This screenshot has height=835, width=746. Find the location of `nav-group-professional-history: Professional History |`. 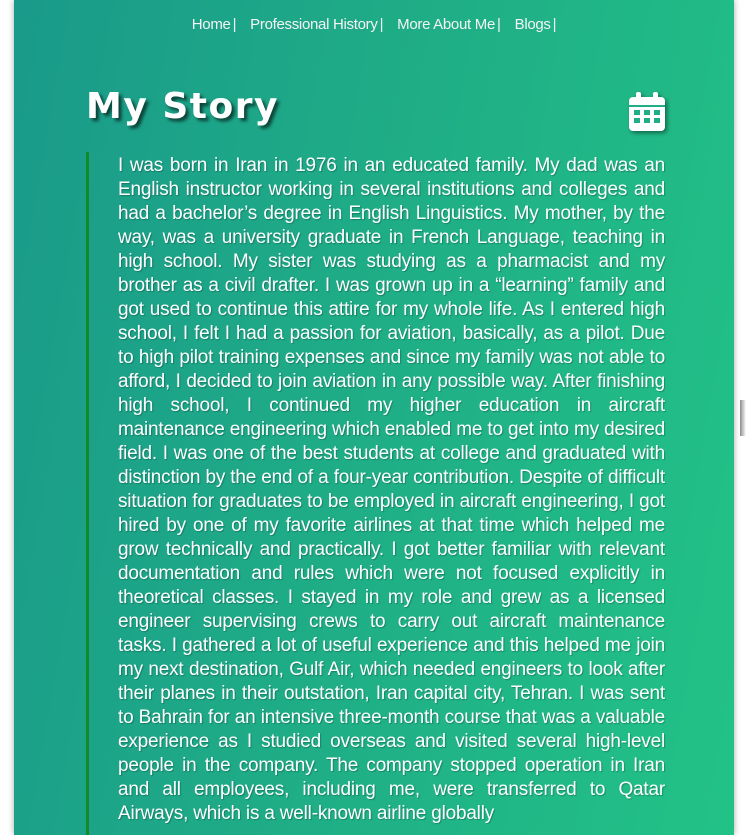

nav-group-professional-history: Professional History | is located at coordinates (316, 24).